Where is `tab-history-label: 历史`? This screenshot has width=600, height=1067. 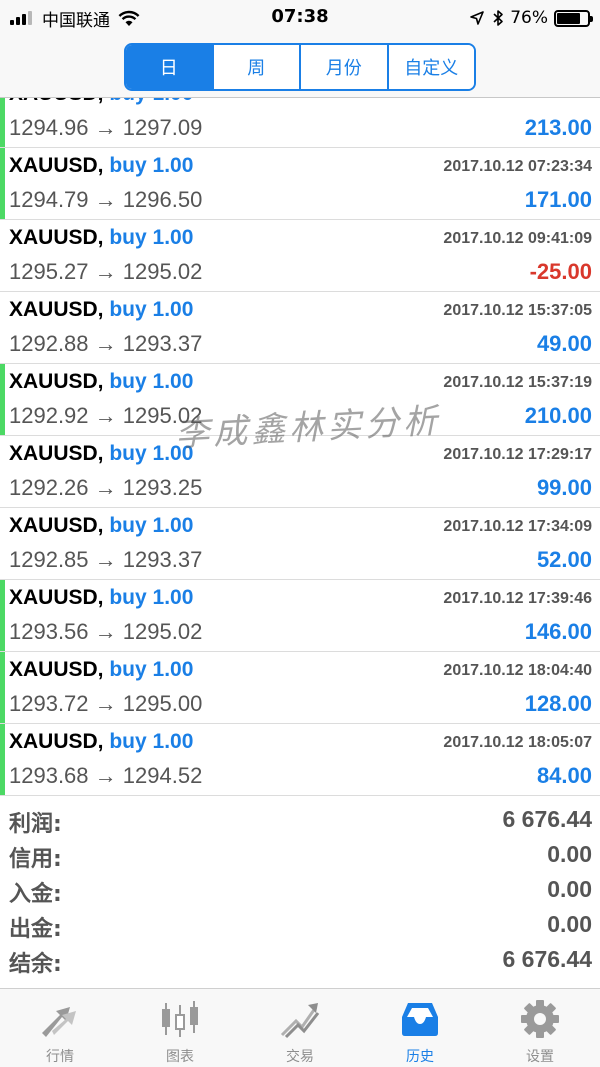
tab-history-label: 历史 is located at coordinates (420, 1057).